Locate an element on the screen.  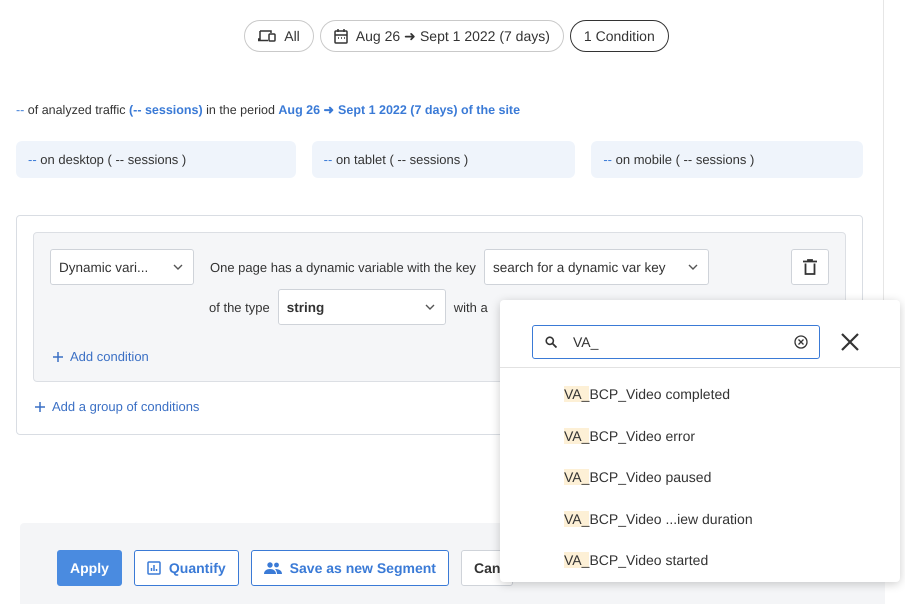
device-card: -- on tablet ( -- sessions ) is located at coordinates (444, 159).